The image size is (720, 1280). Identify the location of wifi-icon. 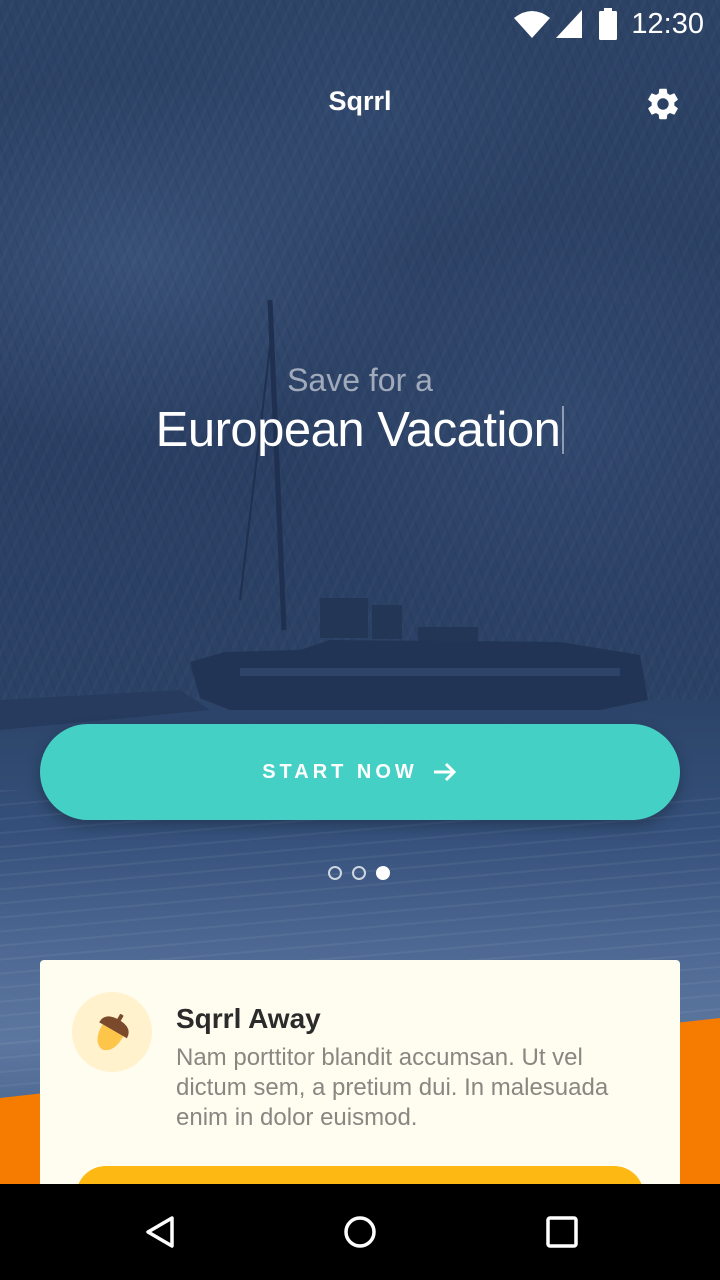
(532, 24).